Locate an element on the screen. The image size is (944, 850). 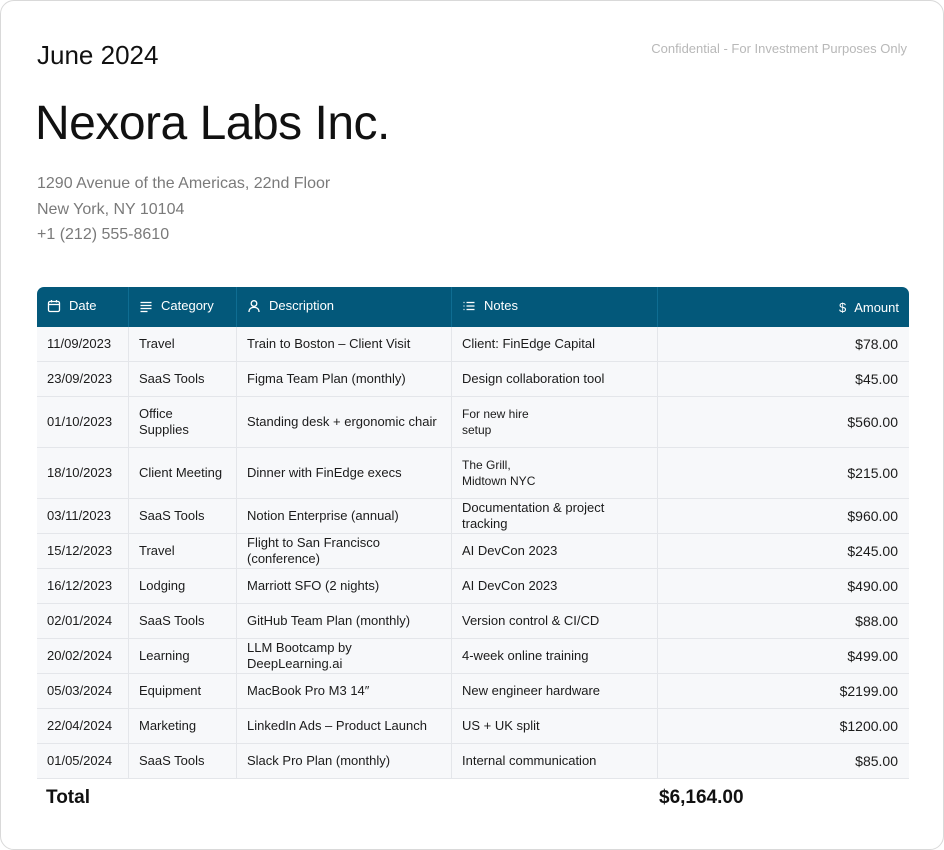
cell-description: Standing desk + ergonomic chair is located at coordinates (344, 422).